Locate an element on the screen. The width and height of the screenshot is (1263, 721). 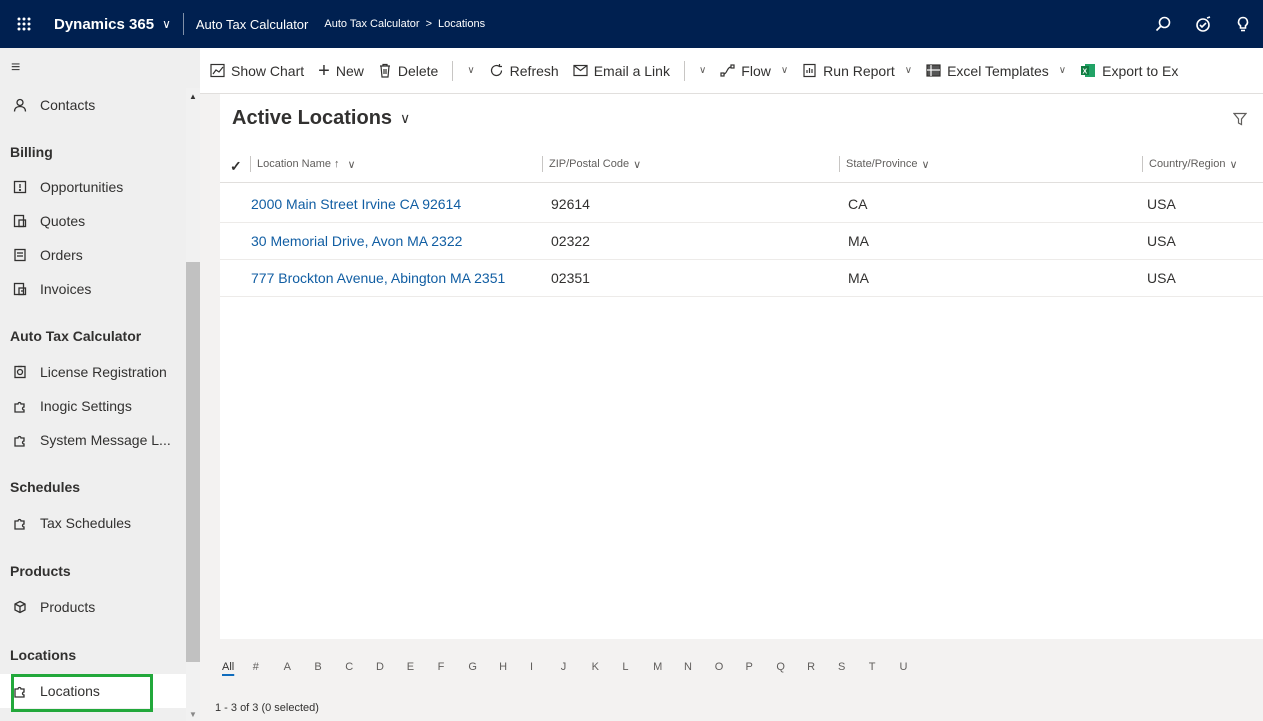
app-name-dropdown: Dynamics 365 ∨ is located at coordinates (112, 24).